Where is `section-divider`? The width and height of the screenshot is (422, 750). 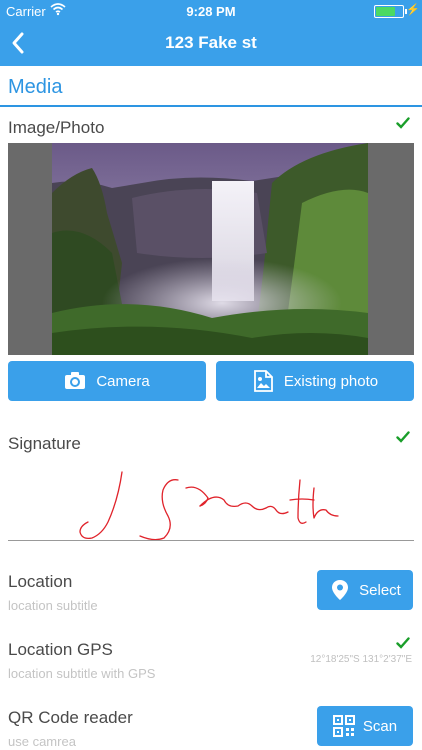
section-divider is located at coordinates (211, 106).